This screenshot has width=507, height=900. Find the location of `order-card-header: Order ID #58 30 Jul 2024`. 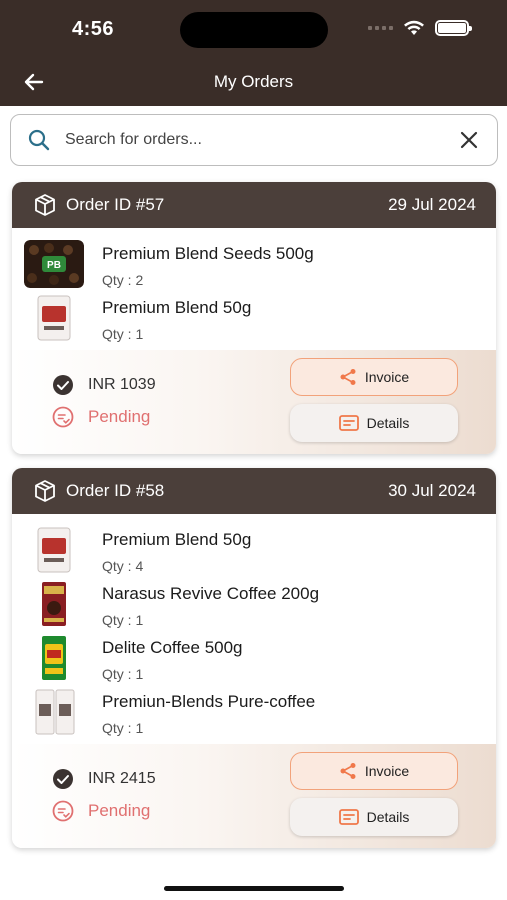

order-card-header: Order ID #58 30 Jul 2024 is located at coordinates (254, 491).